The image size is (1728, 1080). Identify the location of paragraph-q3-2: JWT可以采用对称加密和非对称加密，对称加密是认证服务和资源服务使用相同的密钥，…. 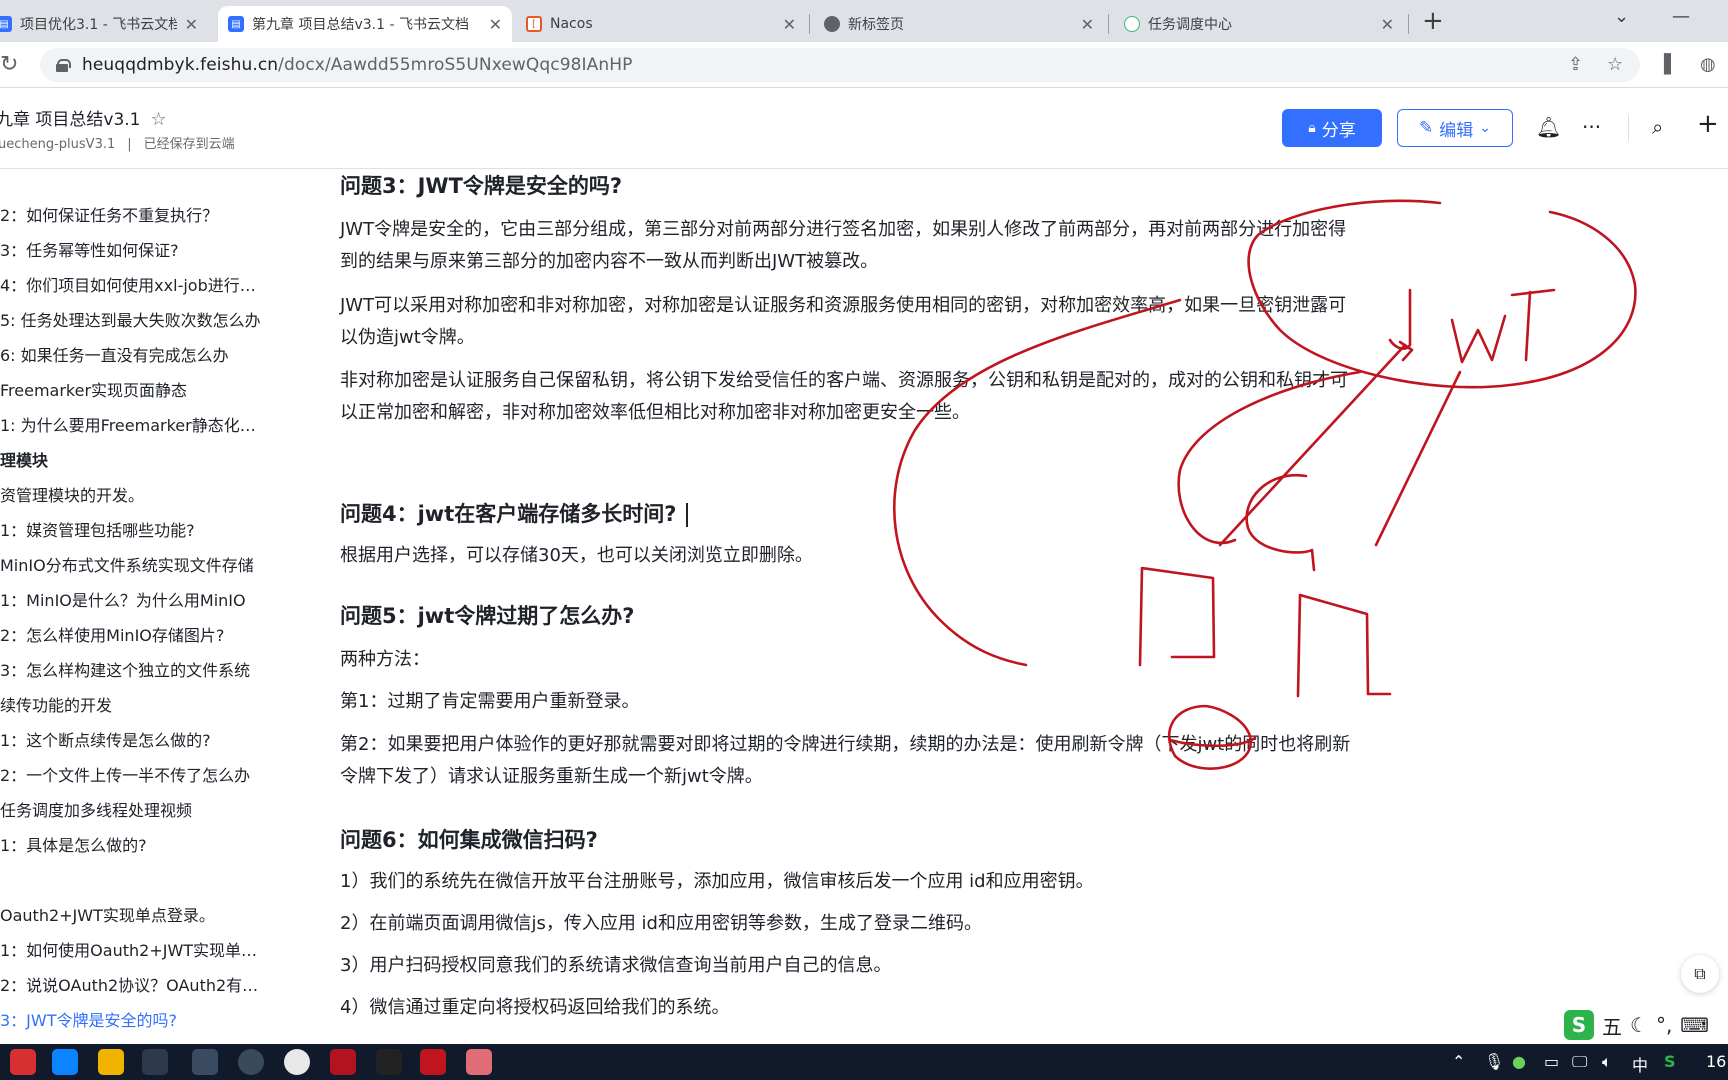
(850, 322).